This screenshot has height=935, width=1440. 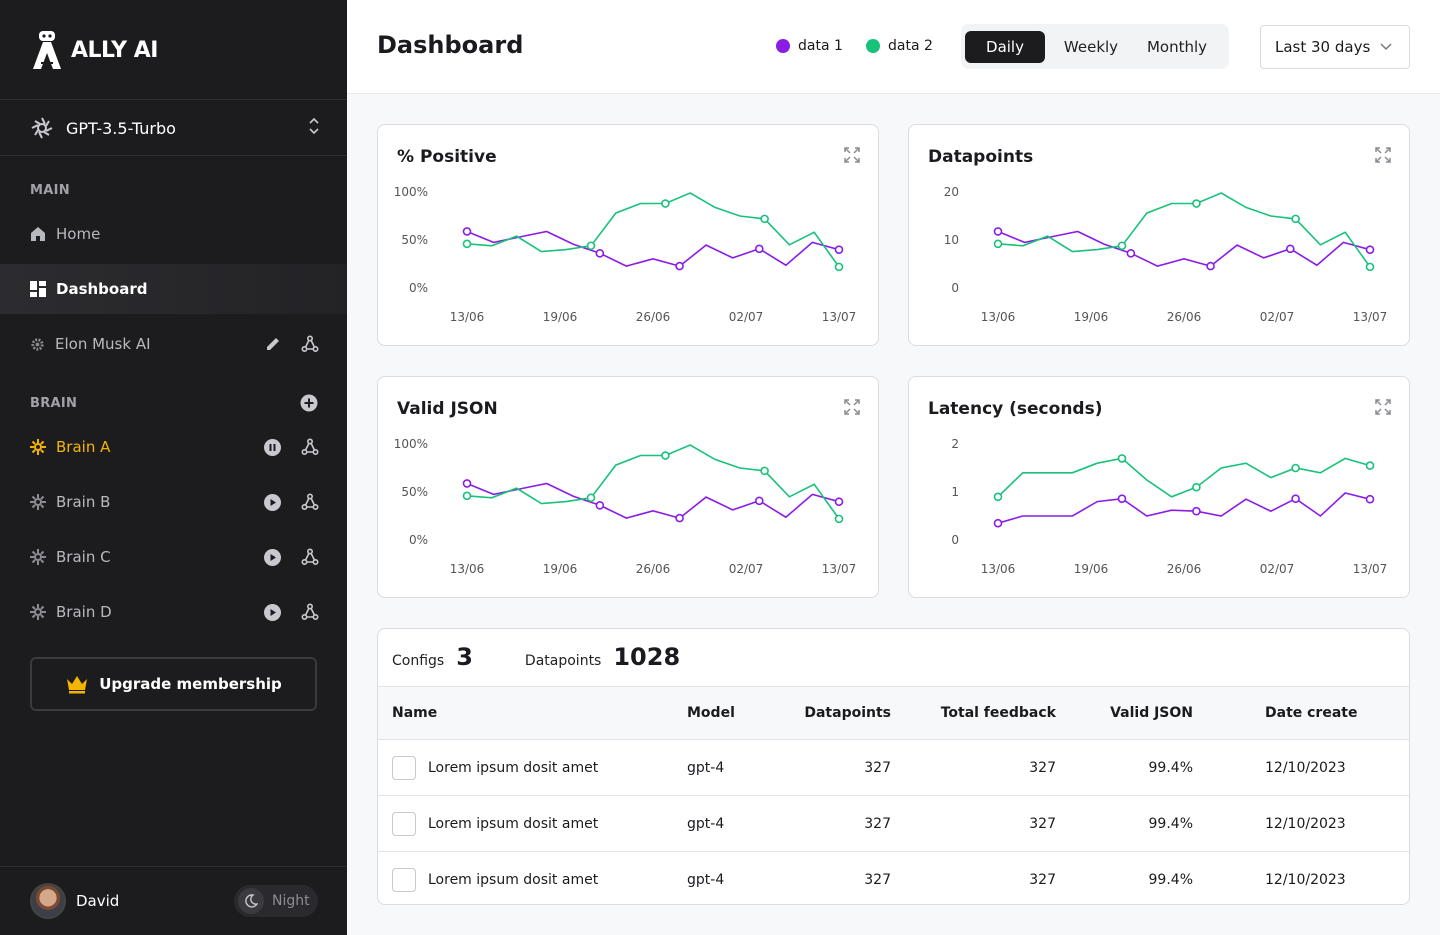 I want to click on y-tick-label: 2, so click(x=955, y=444).